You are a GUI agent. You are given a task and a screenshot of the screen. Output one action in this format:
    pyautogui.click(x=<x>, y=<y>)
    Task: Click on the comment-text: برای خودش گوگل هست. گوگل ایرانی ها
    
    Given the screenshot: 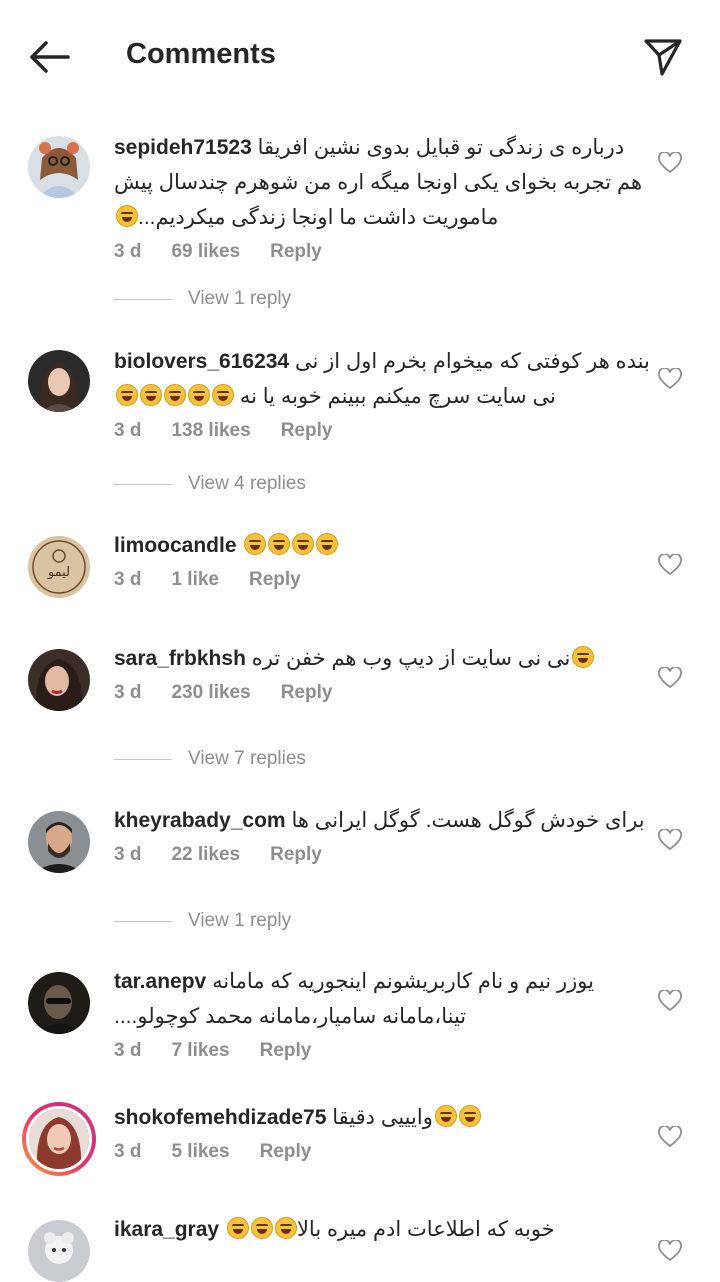 What is the action you would take?
    pyautogui.click(x=468, y=820)
    